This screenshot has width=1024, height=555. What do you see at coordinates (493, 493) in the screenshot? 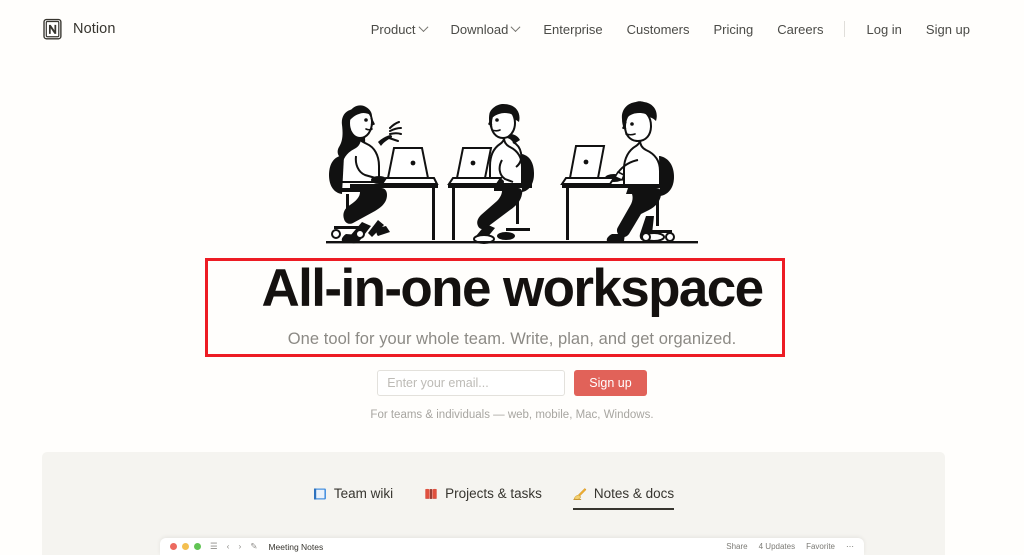
I see `feature-tab-label: Projects & tasks` at bounding box center [493, 493].